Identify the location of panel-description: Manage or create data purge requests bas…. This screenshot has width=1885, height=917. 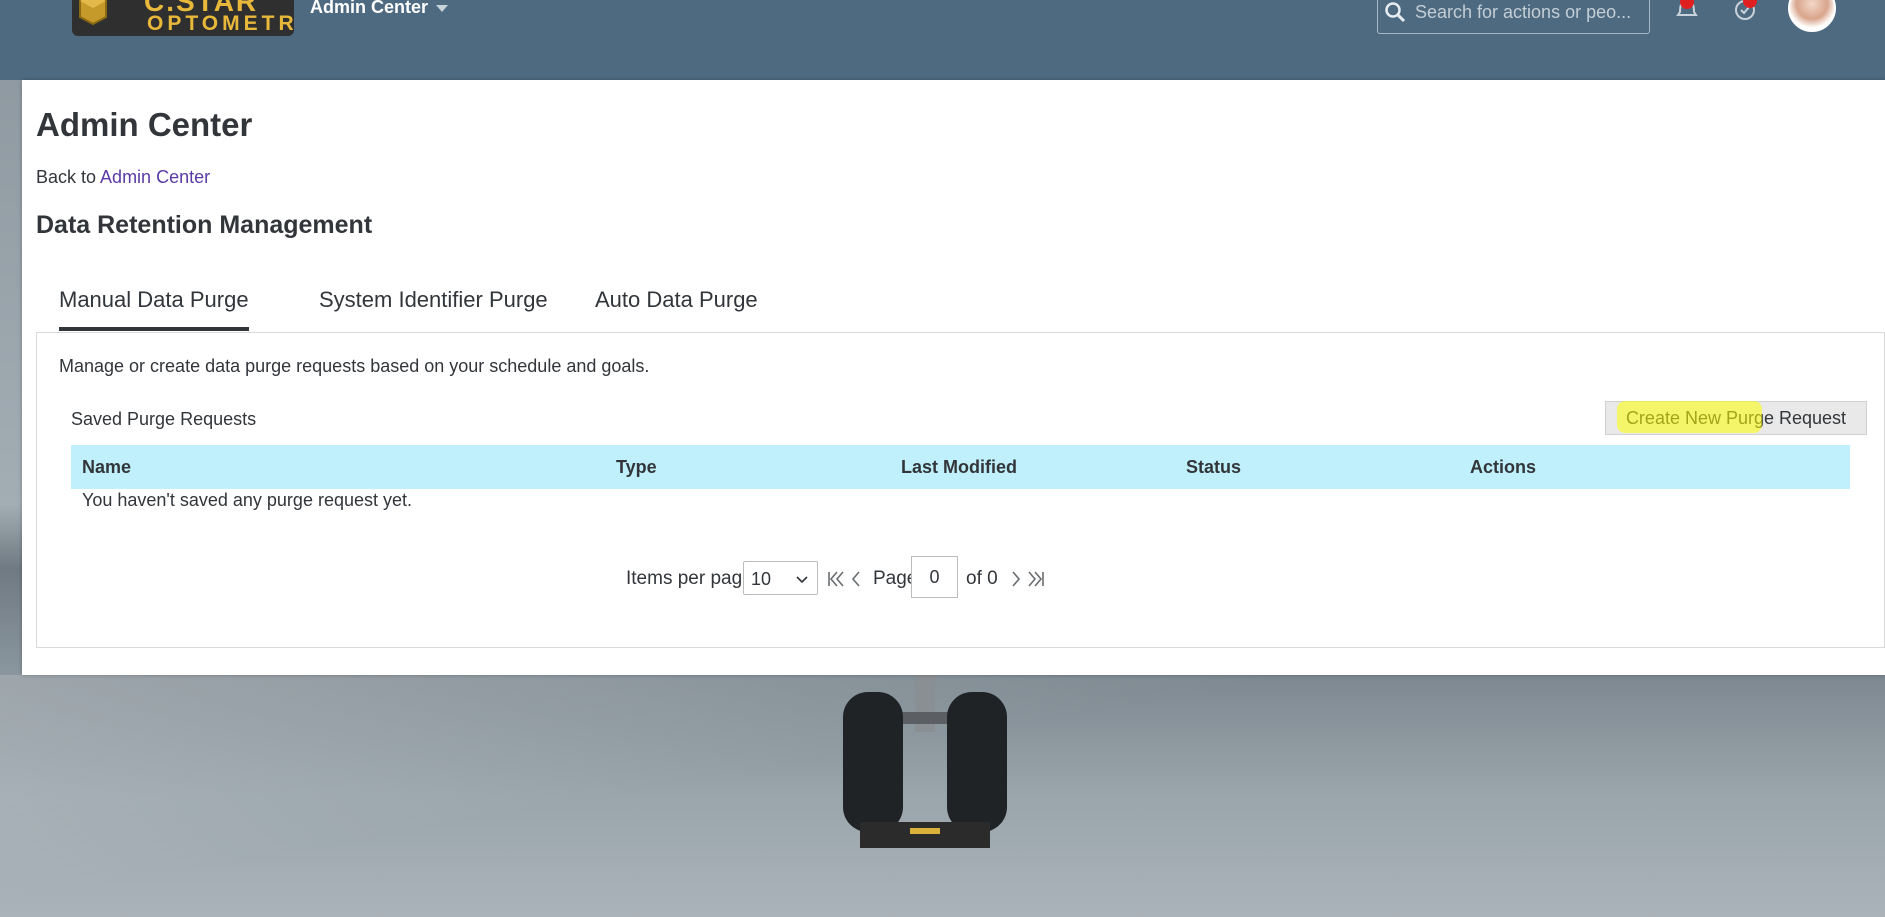
(354, 366).